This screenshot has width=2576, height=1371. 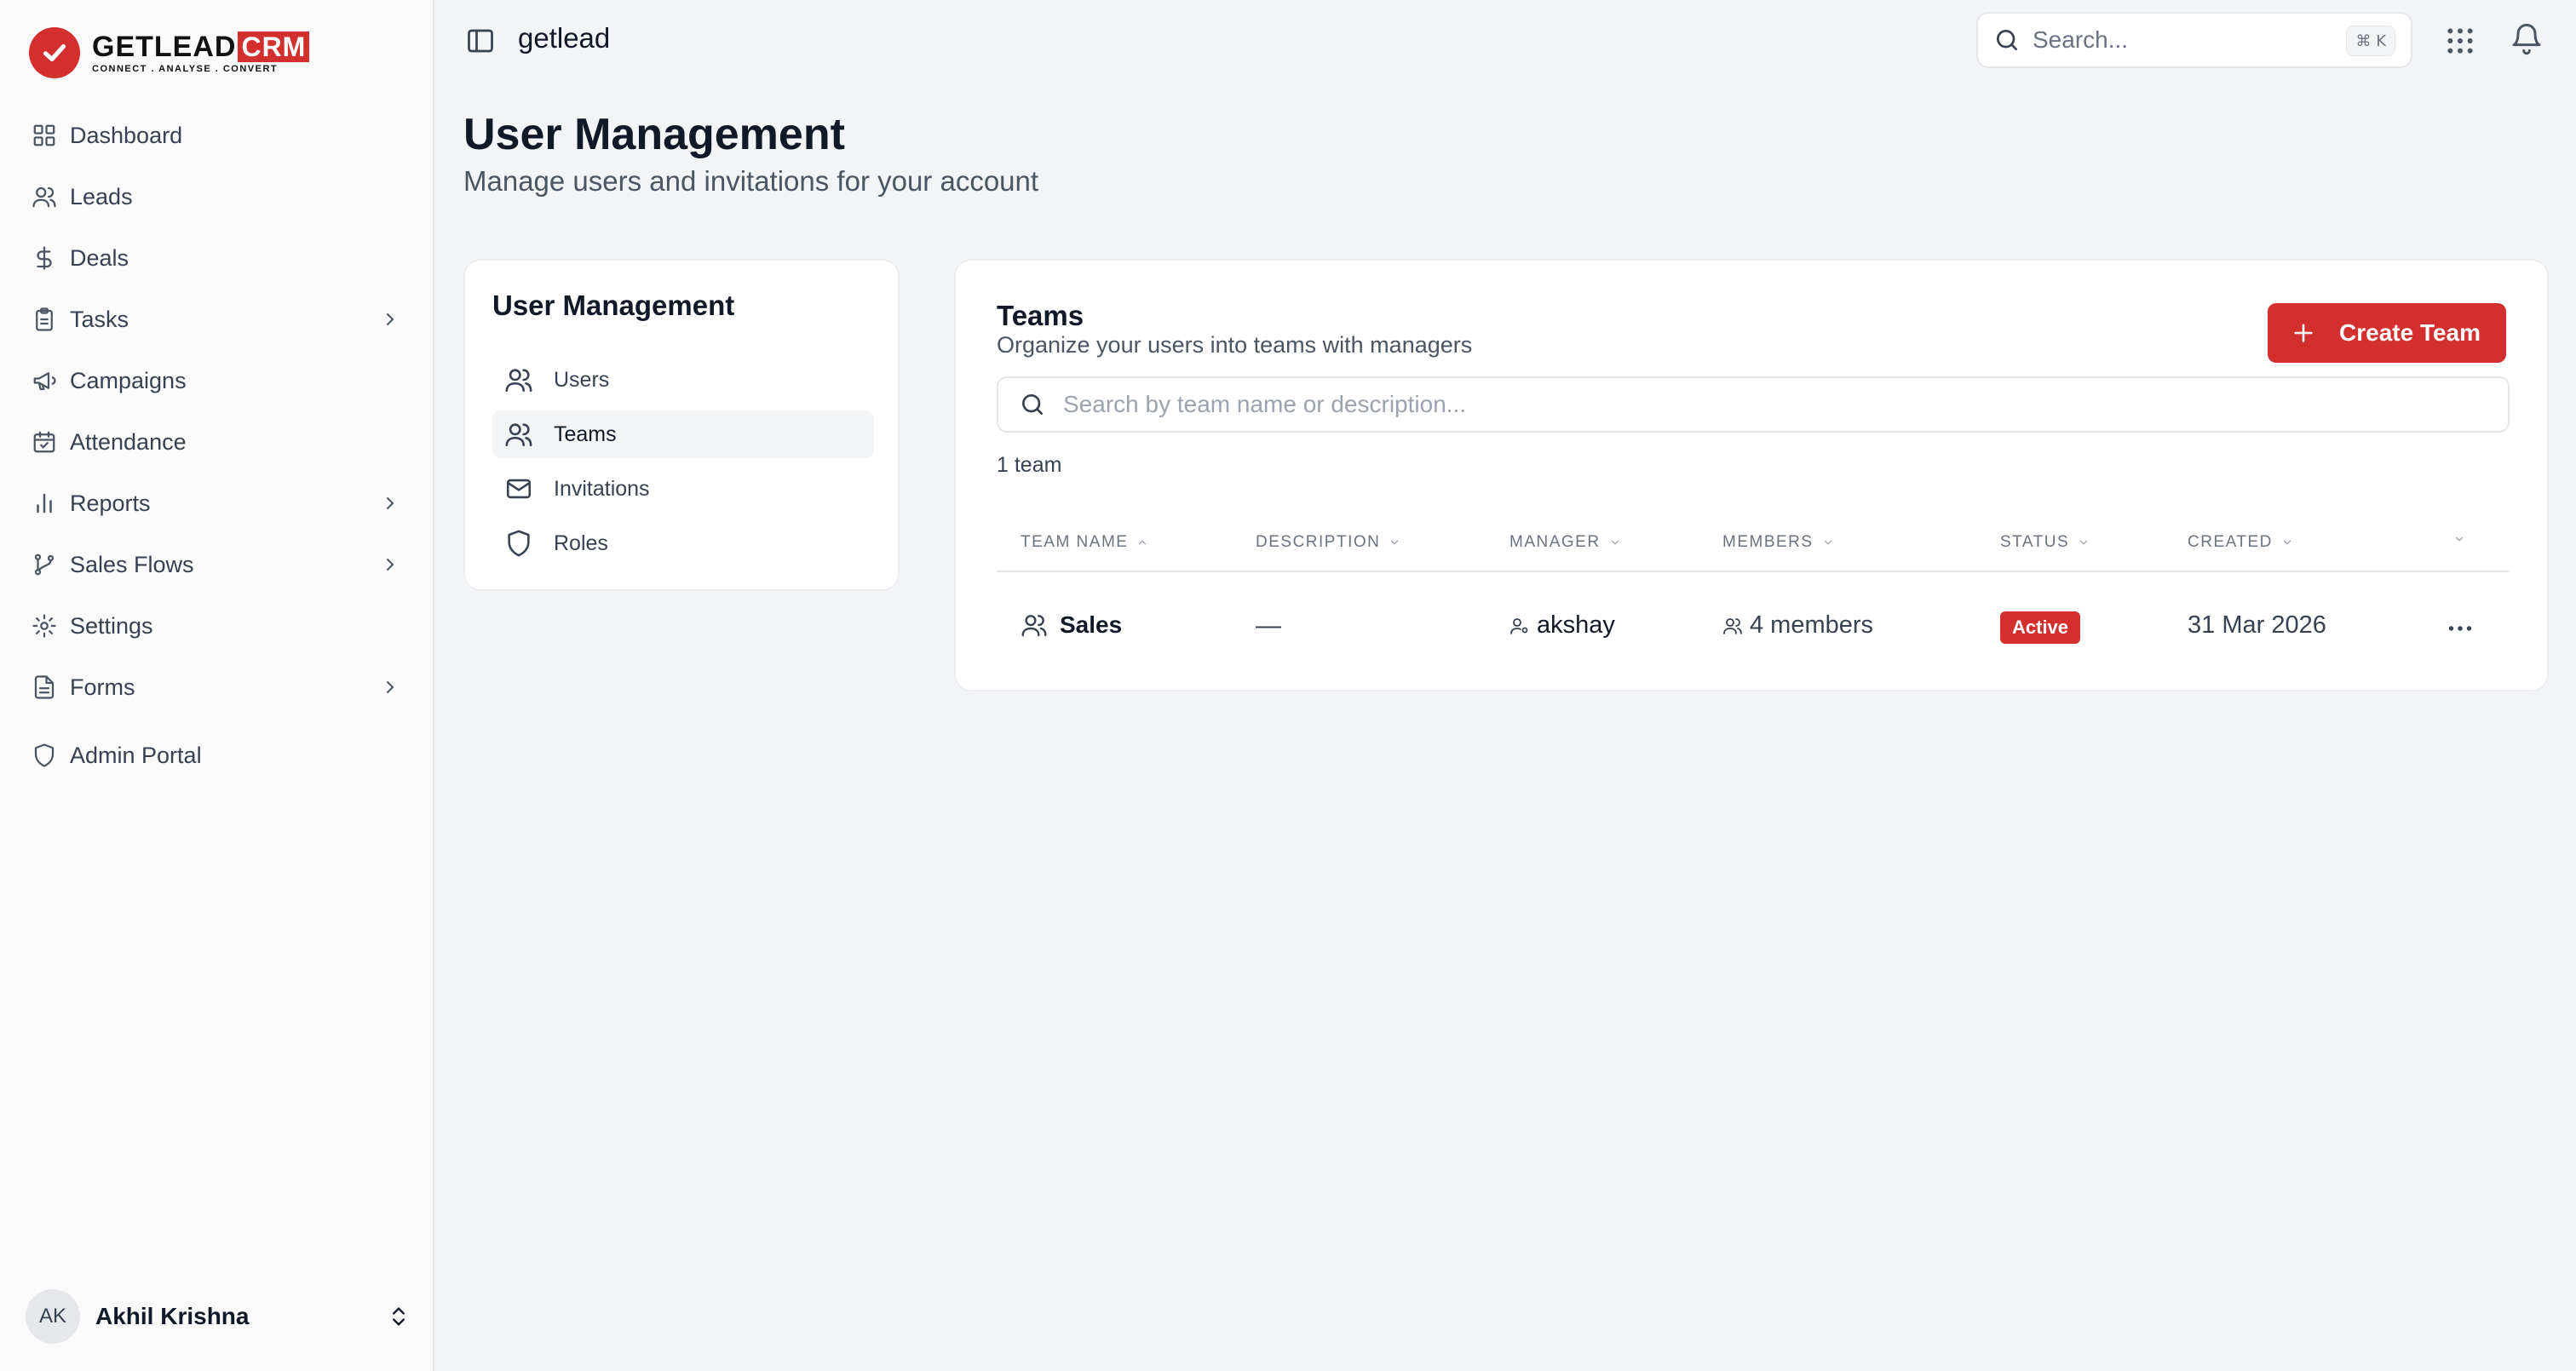 I want to click on team-search, so click(x=1753, y=404).